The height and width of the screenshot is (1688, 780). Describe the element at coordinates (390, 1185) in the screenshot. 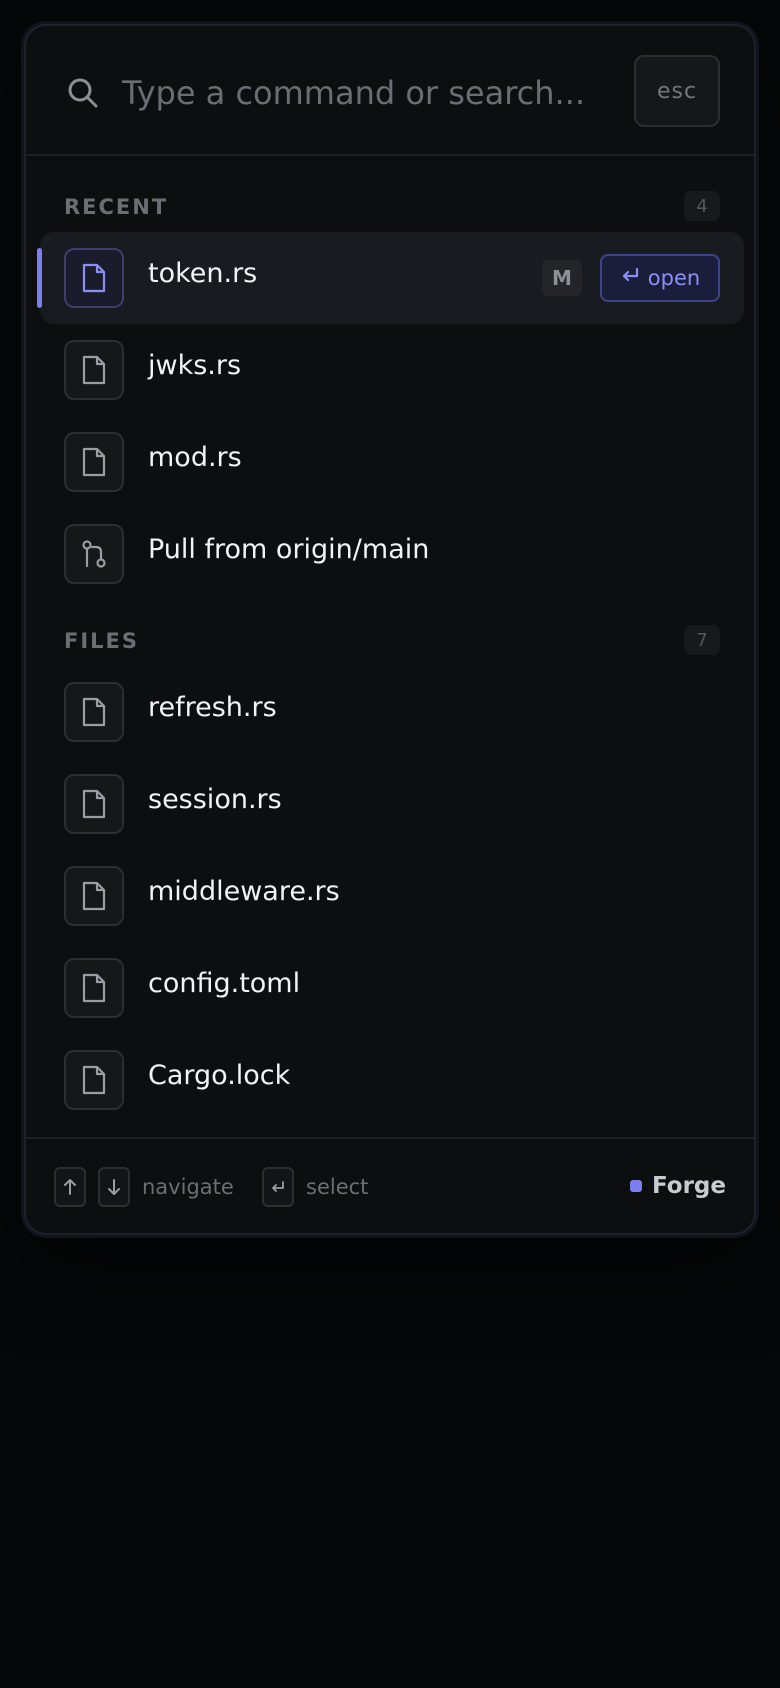

I see `footer: navigate select Forge` at that location.